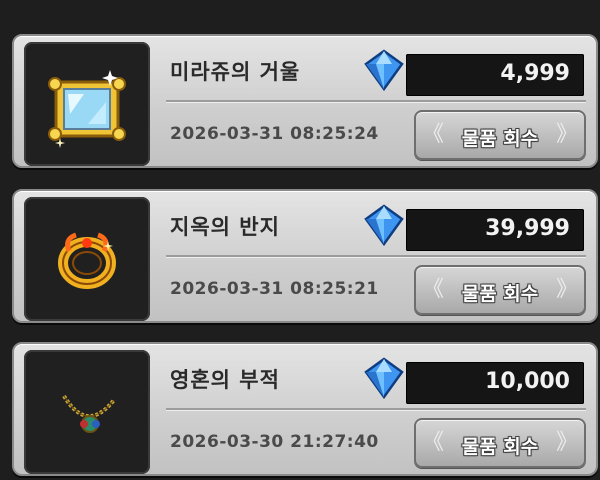 Image resolution: width=600 pixels, height=480 pixels. Describe the element at coordinates (225, 227) in the screenshot. I see `item-name: 지옥의 반지` at that location.